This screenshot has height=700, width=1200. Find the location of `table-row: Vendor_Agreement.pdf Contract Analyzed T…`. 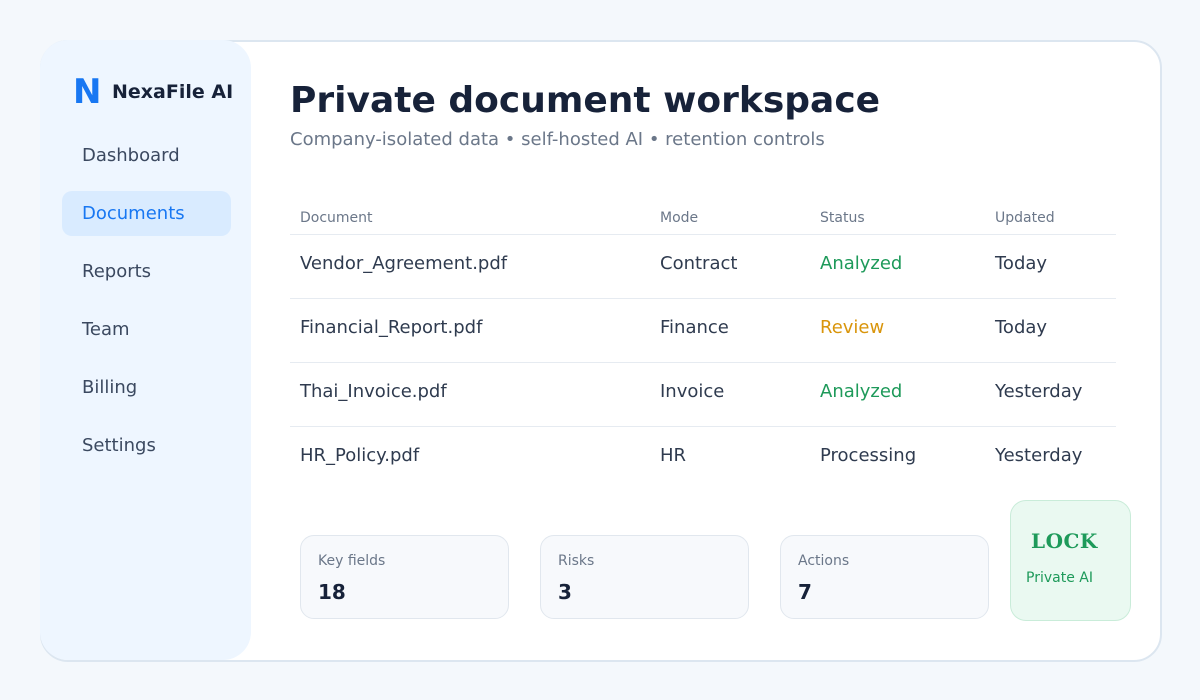

table-row: Vendor_Agreement.pdf Contract Analyzed T… is located at coordinates (703, 267).